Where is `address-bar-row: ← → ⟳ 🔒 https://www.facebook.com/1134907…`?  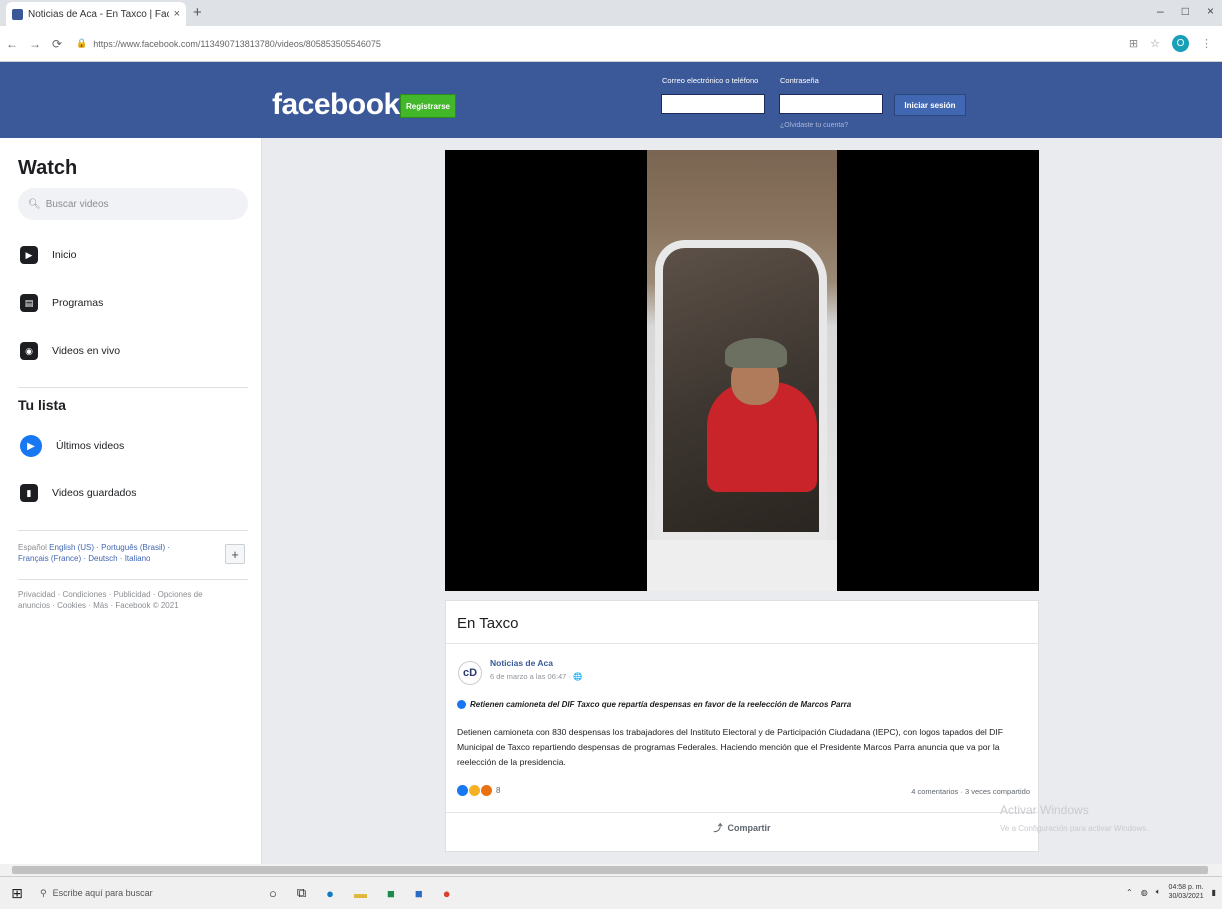
address-bar-row: ← → ⟳ 🔒 https://www.facebook.com/1134907… is located at coordinates (611, 44).